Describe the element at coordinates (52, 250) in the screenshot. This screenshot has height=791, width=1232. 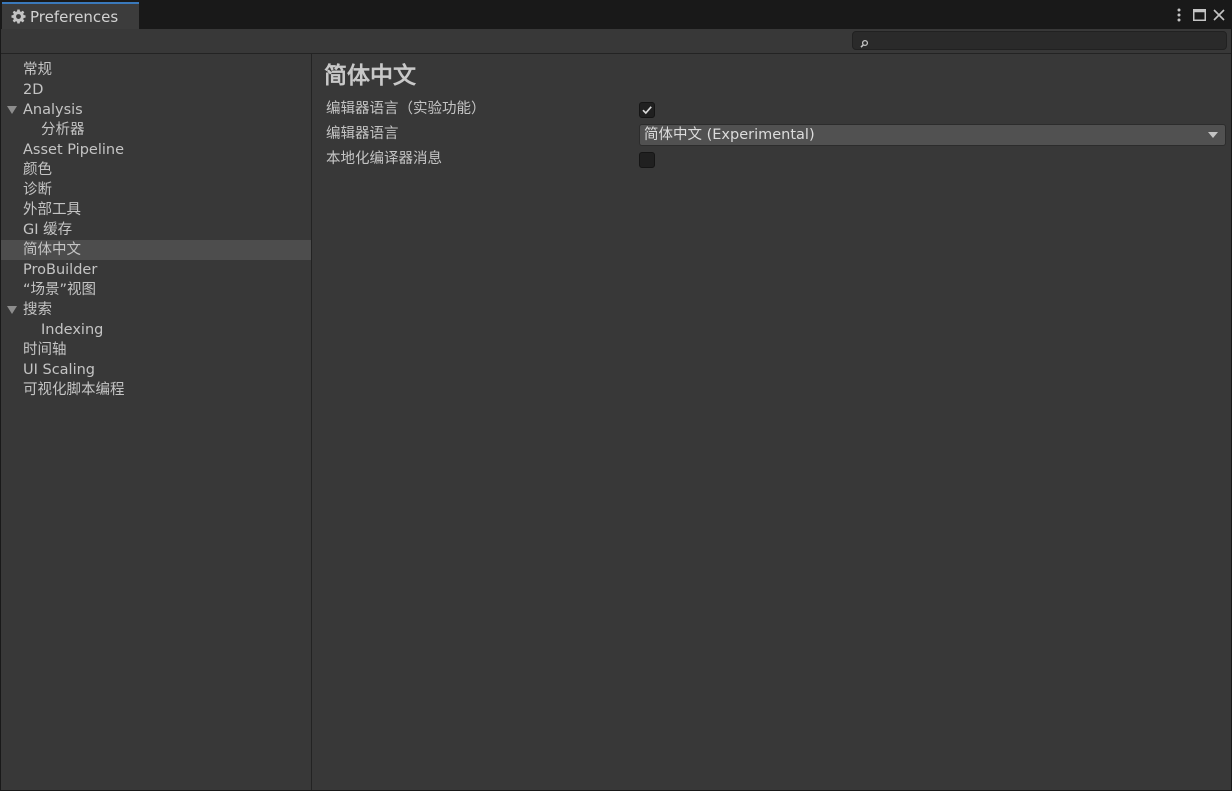
I see `sidebar-item-label: 简体中文` at that location.